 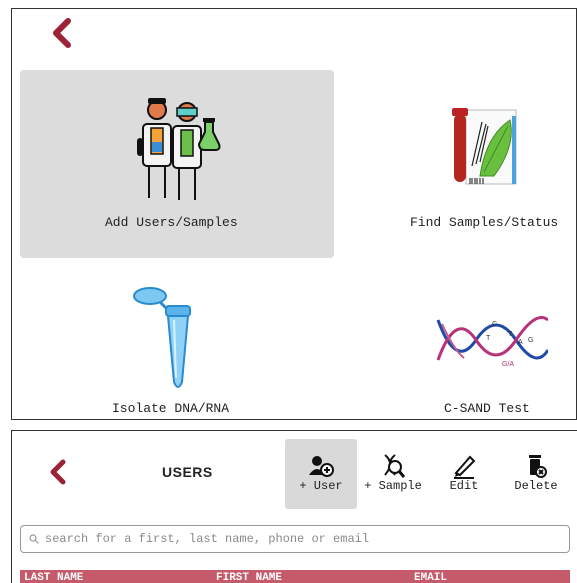 What do you see at coordinates (520, 342) in the screenshot?
I see `dna-letter: A` at bounding box center [520, 342].